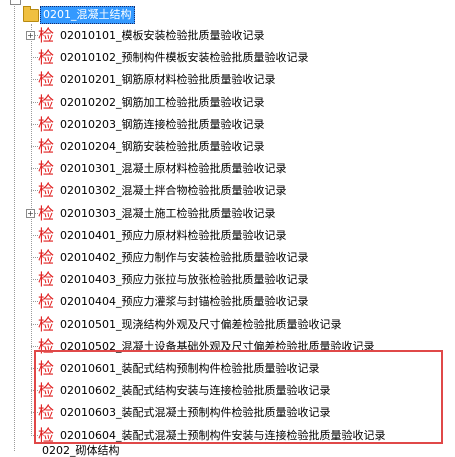 The height and width of the screenshot is (457, 455). Describe the element at coordinates (184, 301) in the screenshot. I see `tree-item-label: 02010404_预应力灌浆与封锚检验批质量验收记录` at that location.